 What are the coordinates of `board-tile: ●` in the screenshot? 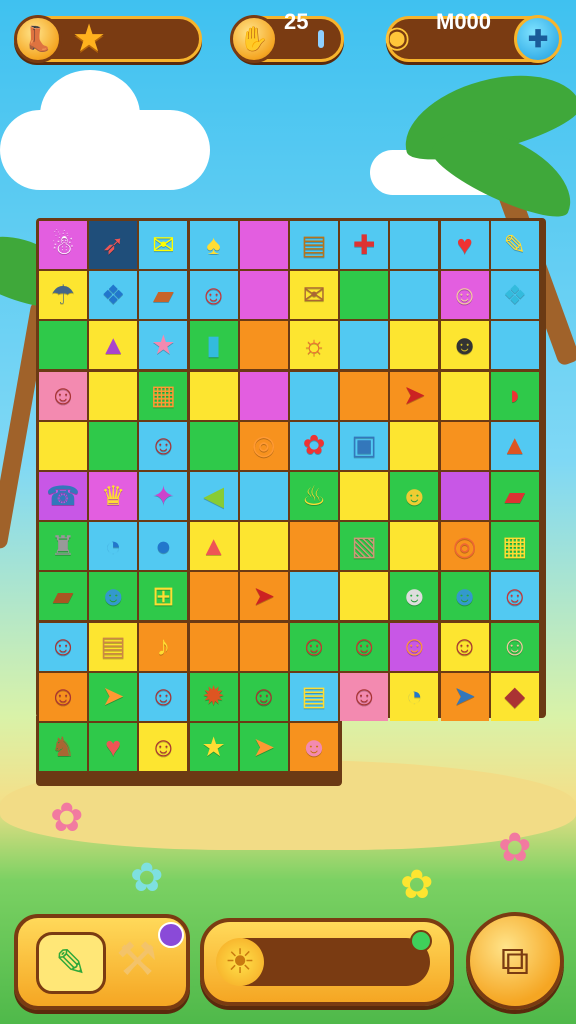 It's located at (163, 546).